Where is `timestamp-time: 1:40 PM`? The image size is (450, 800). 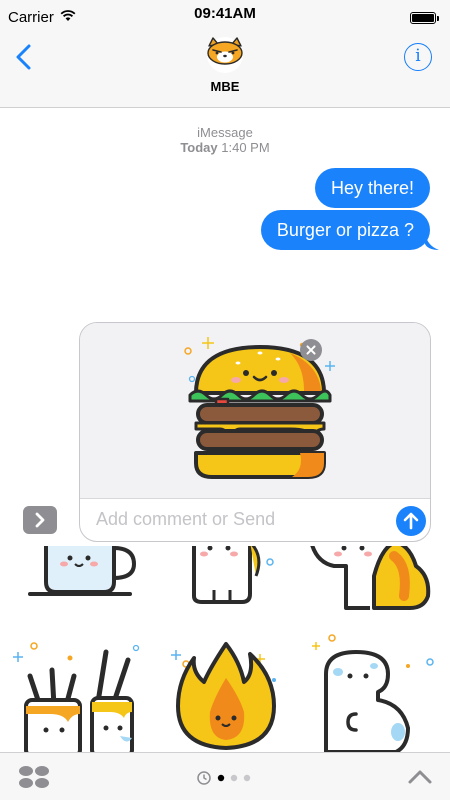
timestamp-time: 1:40 PM is located at coordinates (245, 147).